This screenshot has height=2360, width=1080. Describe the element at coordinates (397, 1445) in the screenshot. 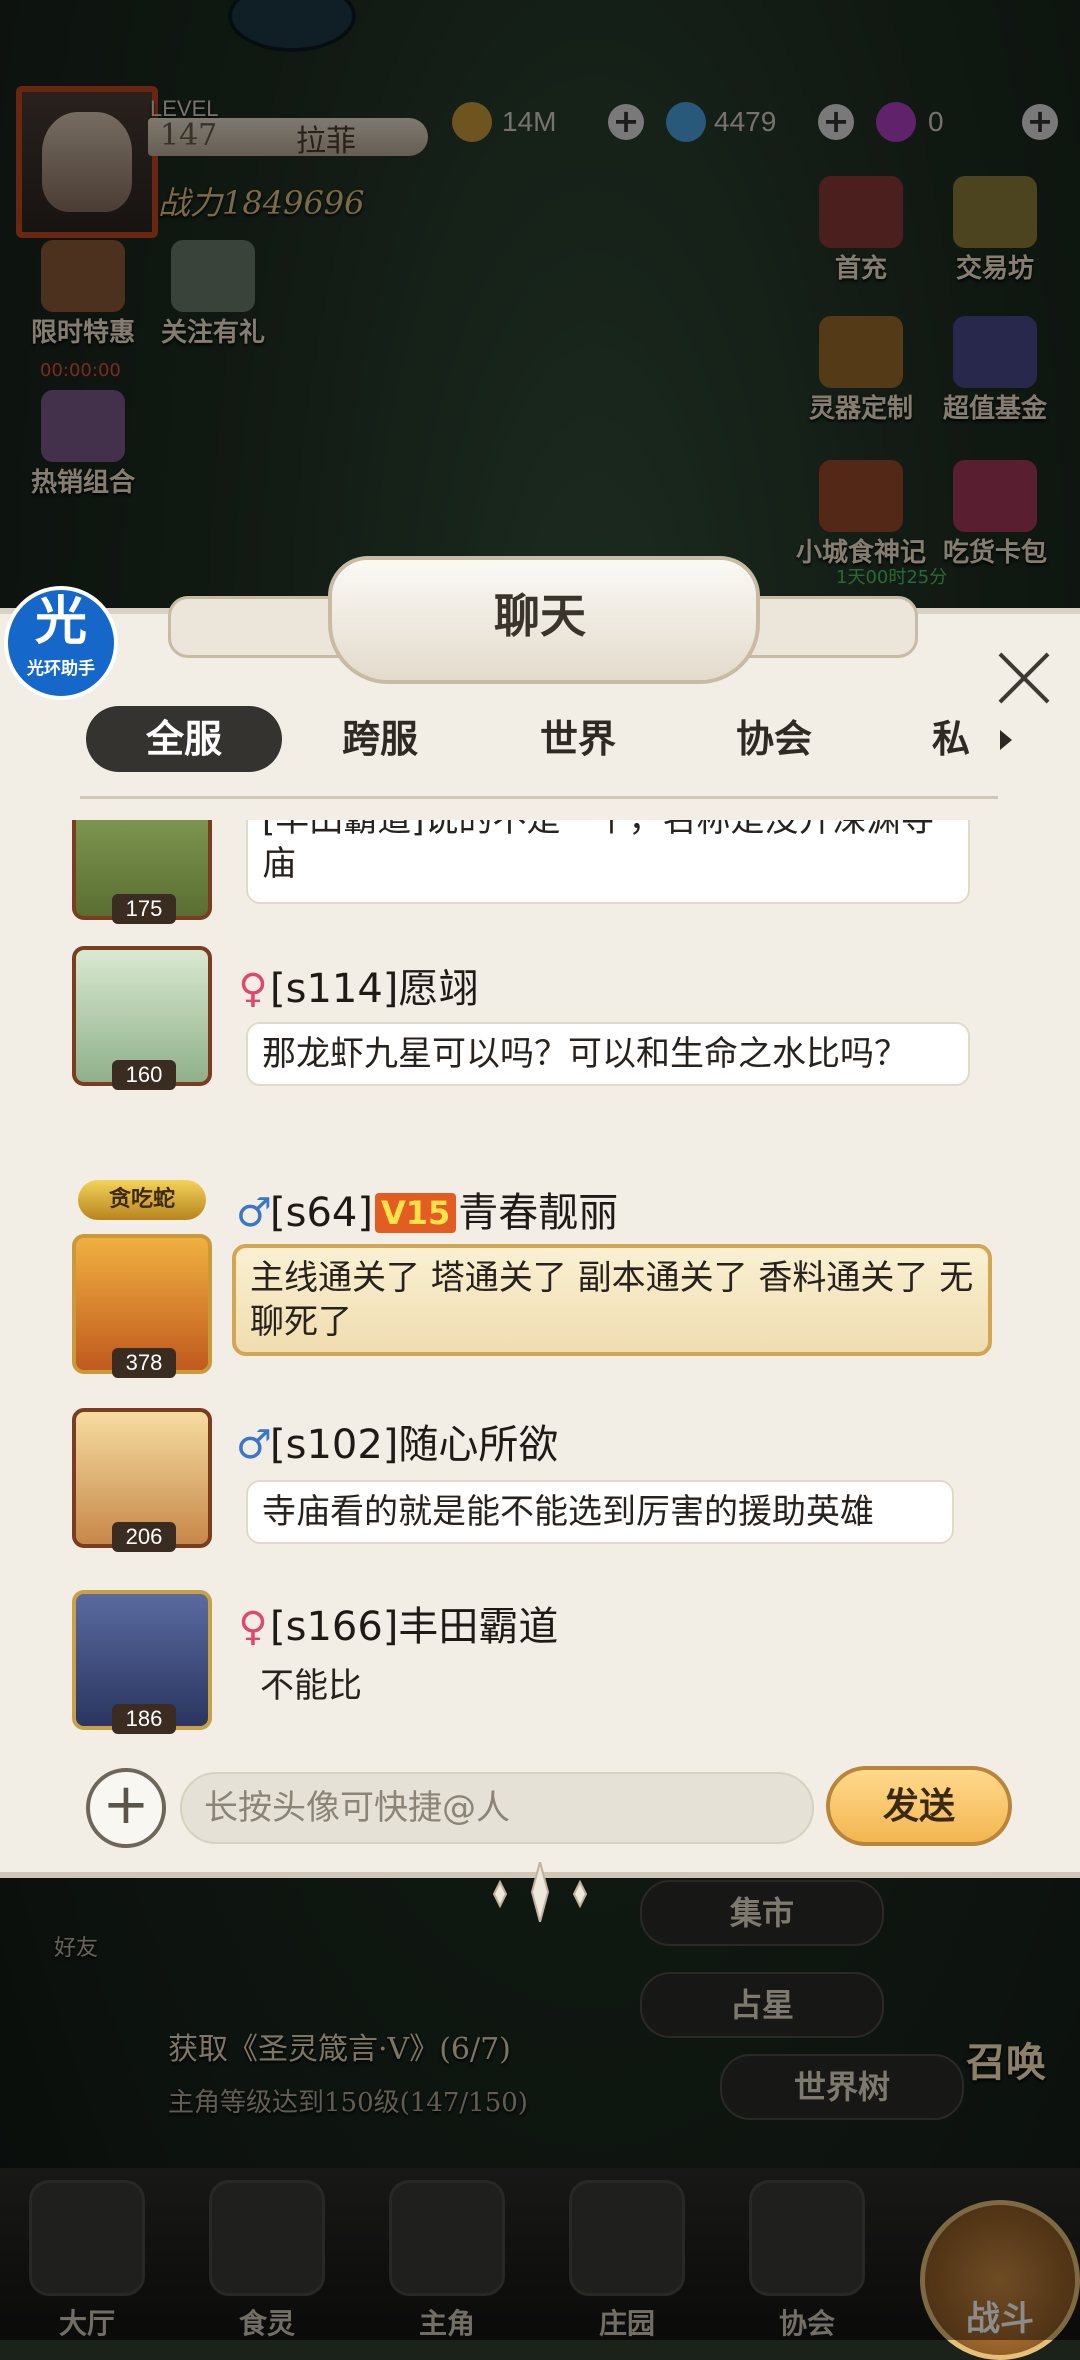

I see `sender-name: ♂[s102]随心所欲` at that location.